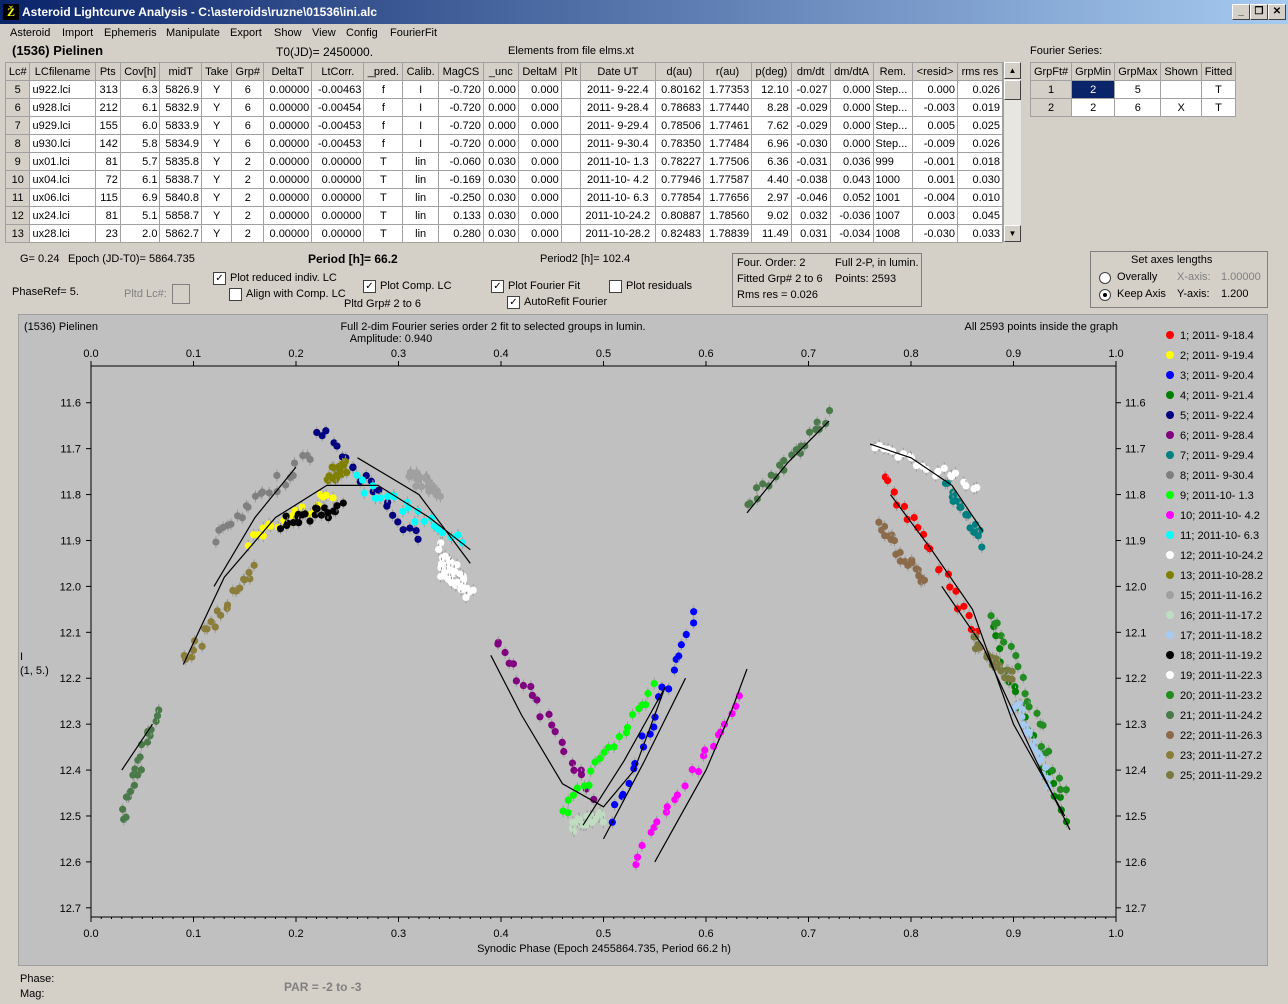 This screenshot has height=1004, width=1288. What do you see at coordinates (679, 89) in the screenshot?
I see `lc-table-cell: 0.80162` at bounding box center [679, 89].